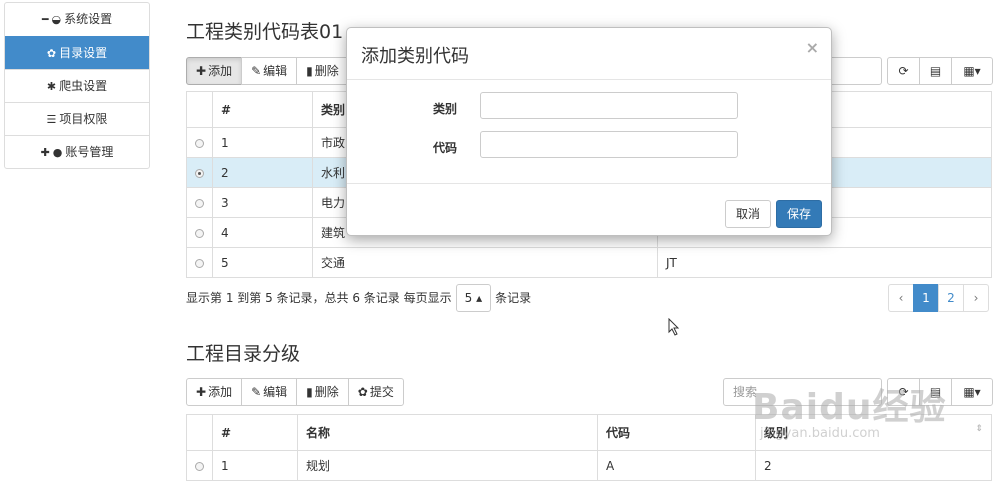  What do you see at coordinates (676, 432) in the screenshot?
I see `column-header: 代码` at bounding box center [676, 432].